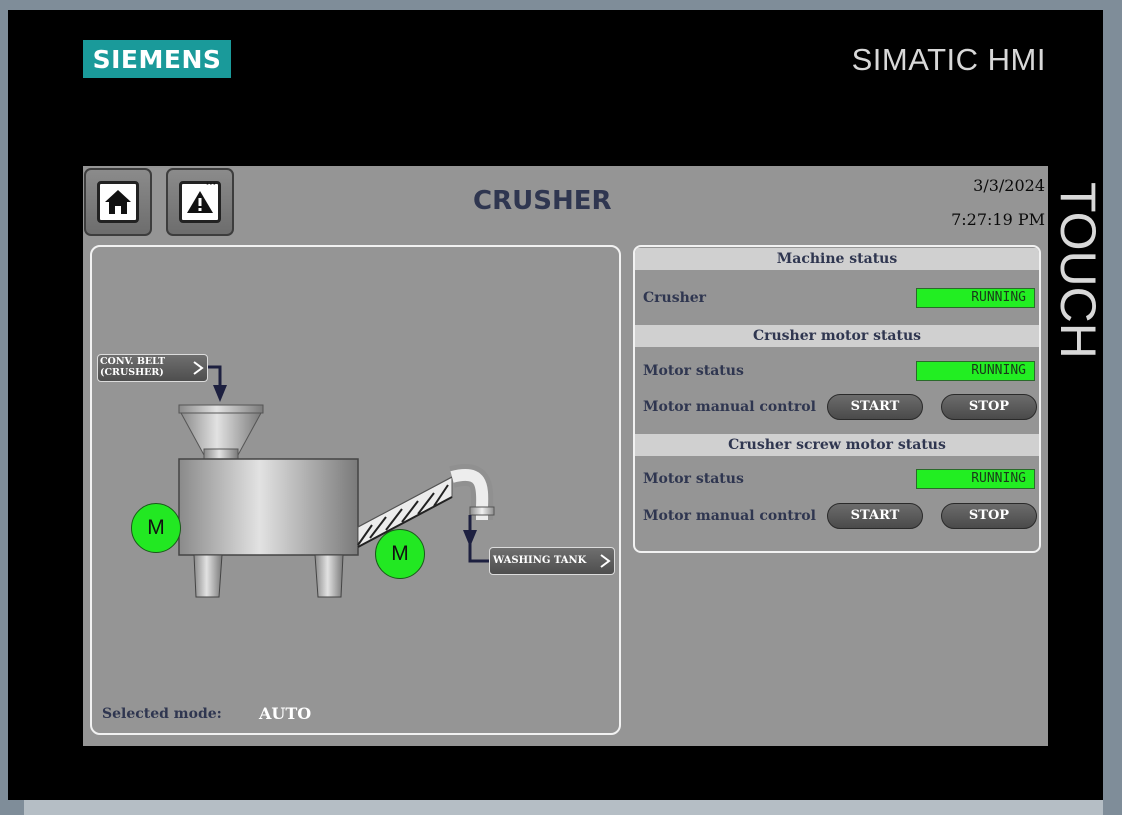 The height and width of the screenshot is (815, 1122). What do you see at coordinates (998, 219) in the screenshot?
I see `time-display: 7:27:19 PM` at bounding box center [998, 219].